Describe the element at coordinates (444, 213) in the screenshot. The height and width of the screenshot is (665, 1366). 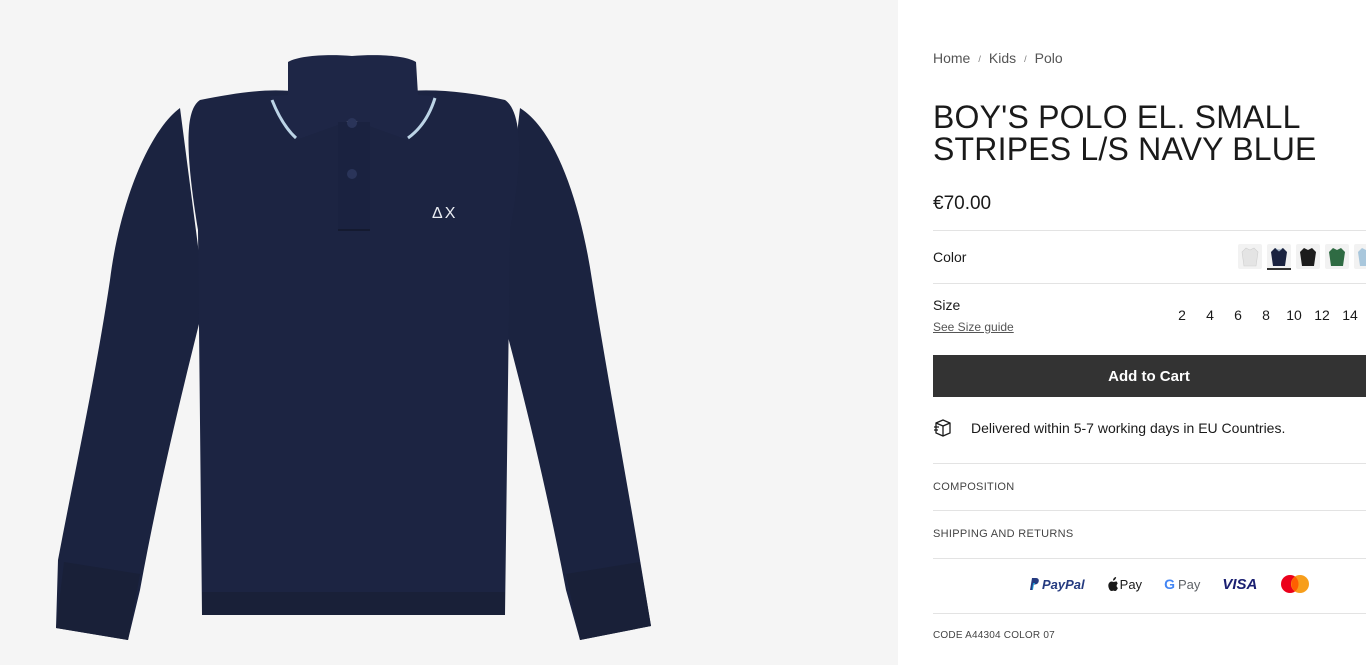
I see `brand-logo: ΔX` at that location.